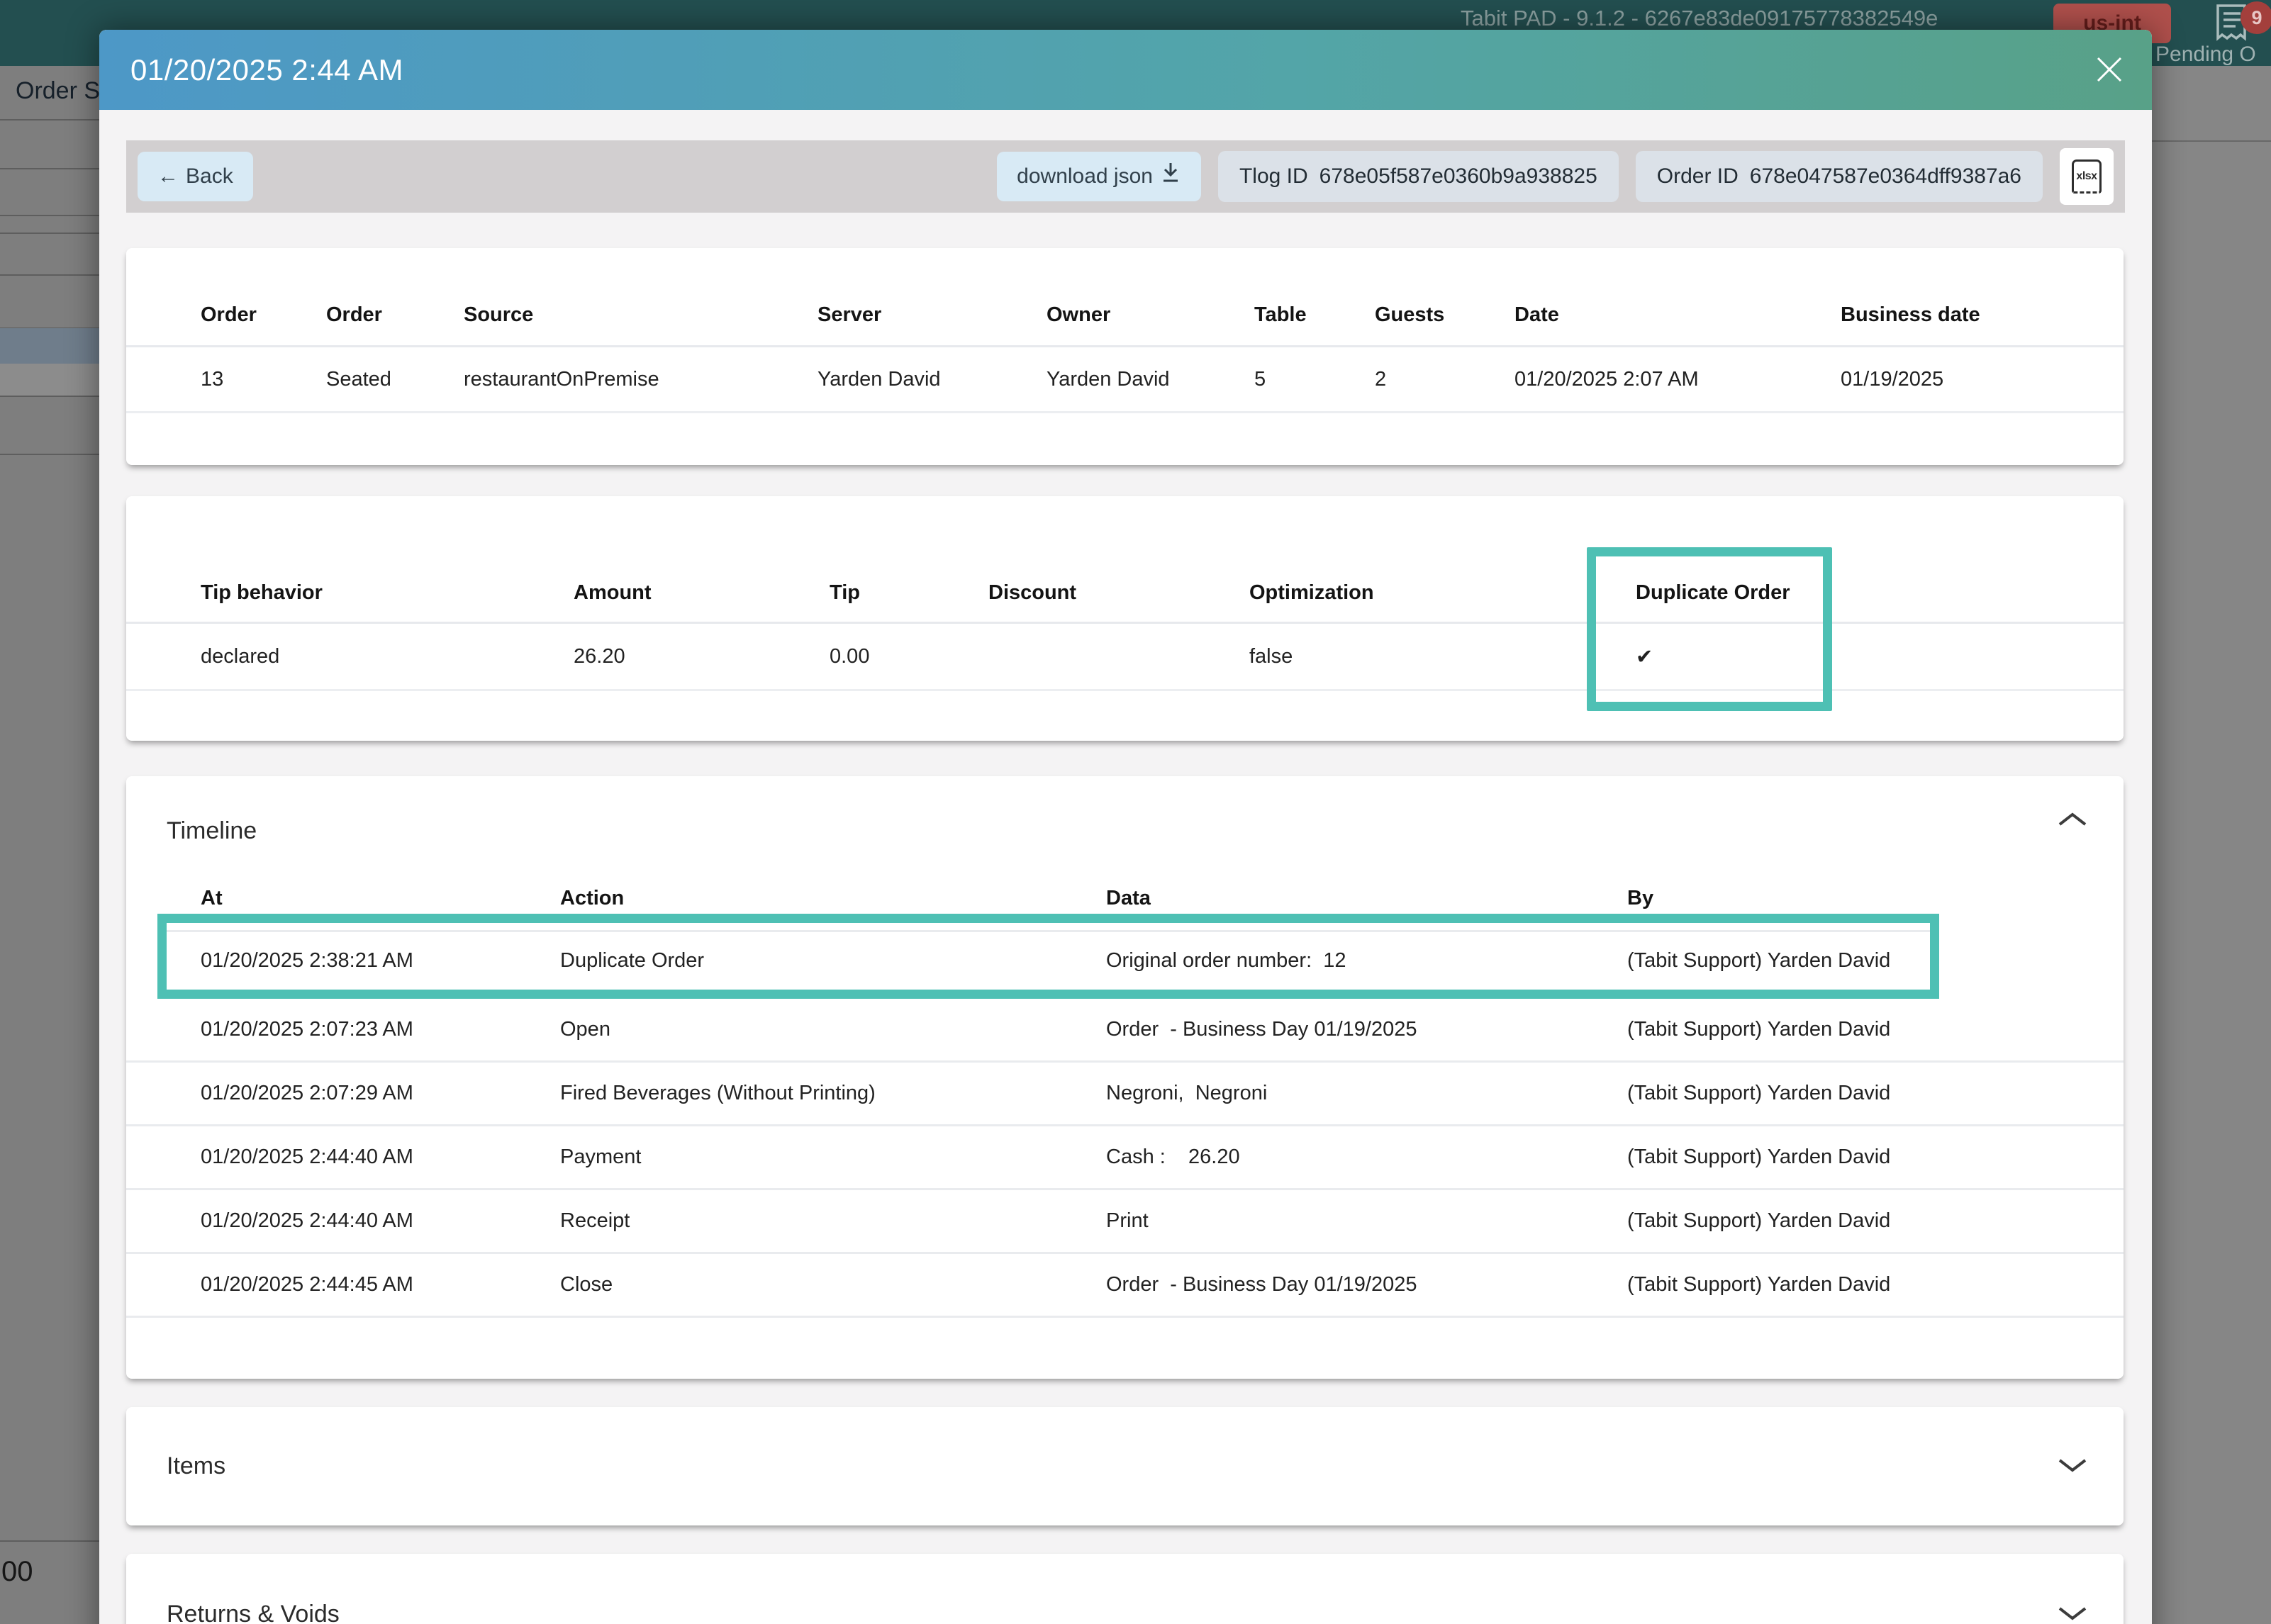 The width and height of the screenshot is (2271, 1624). What do you see at coordinates (1128, 898) in the screenshot?
I see `column-header: Data` at bounding box center [1128, 898].